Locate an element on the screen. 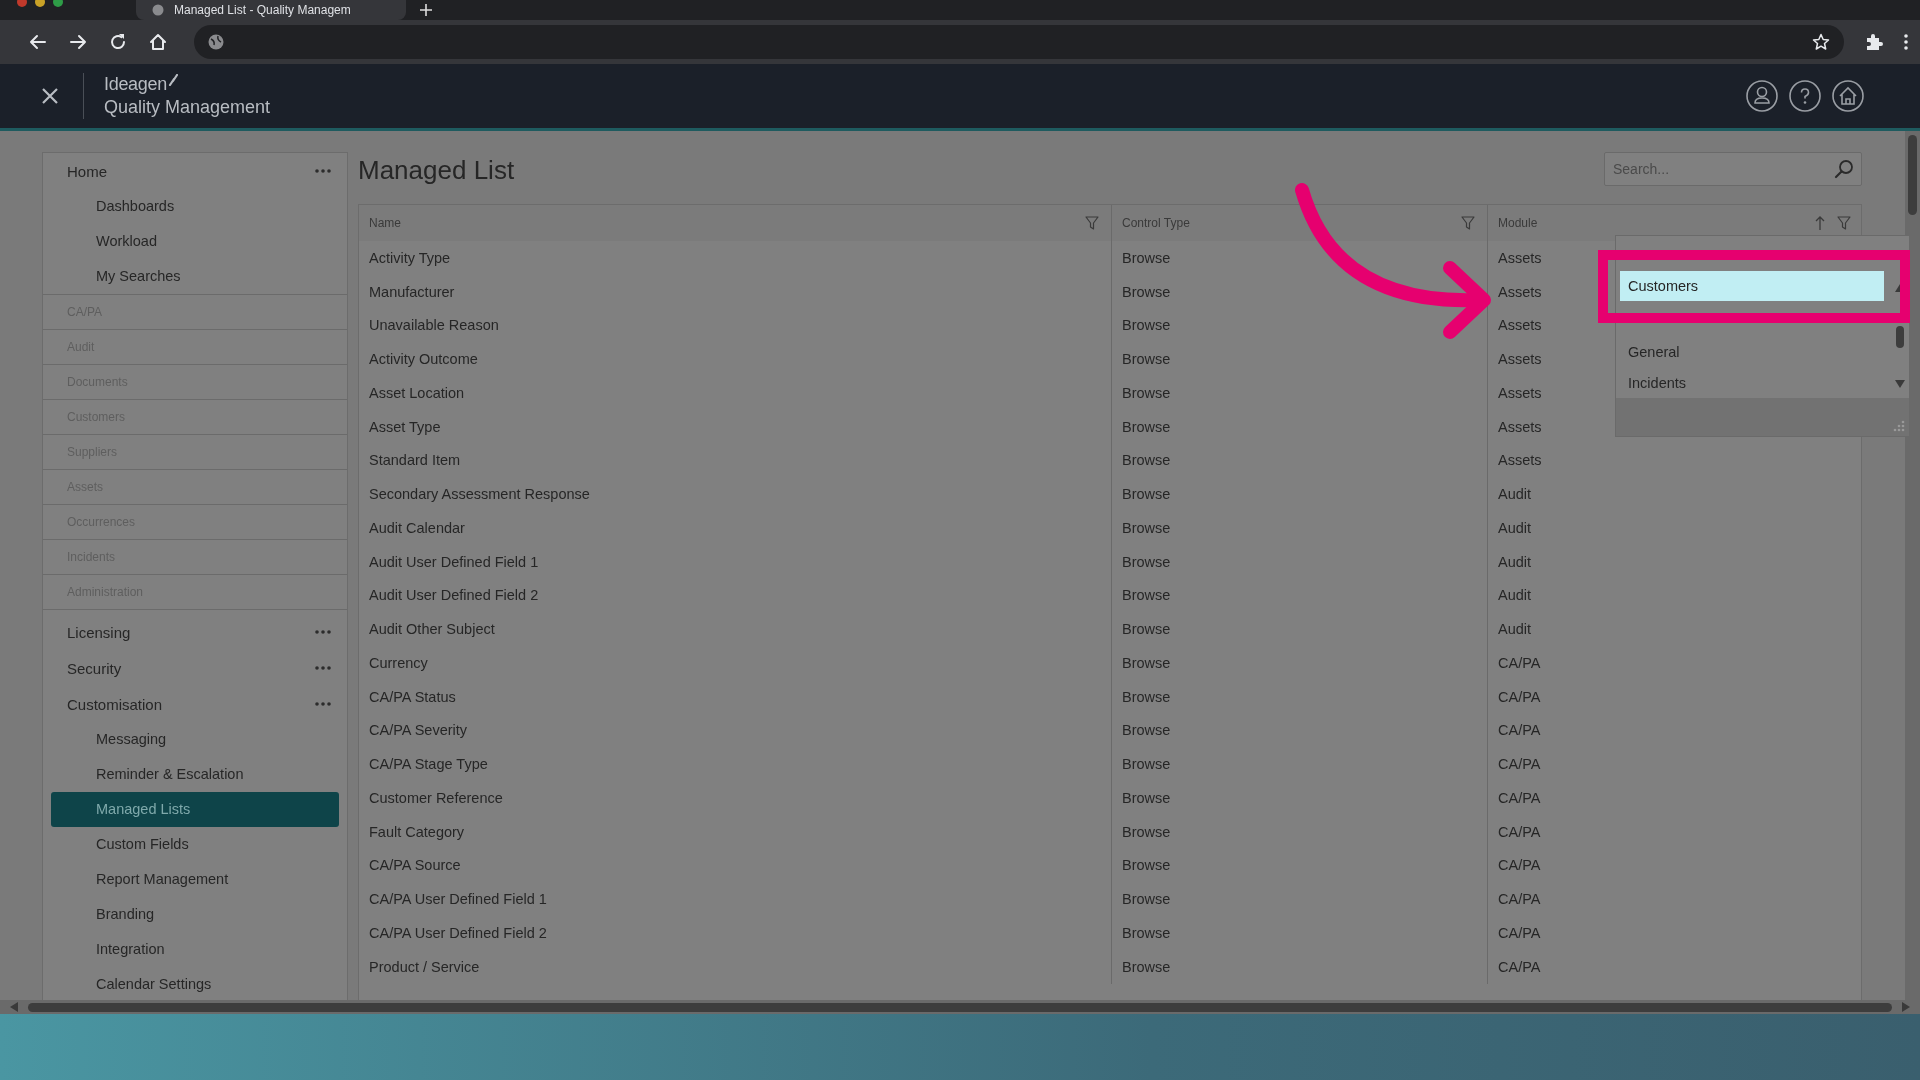 The height and width of the screenshot is (1080, 1920). plus-icon is located at coordinates (426, 10).